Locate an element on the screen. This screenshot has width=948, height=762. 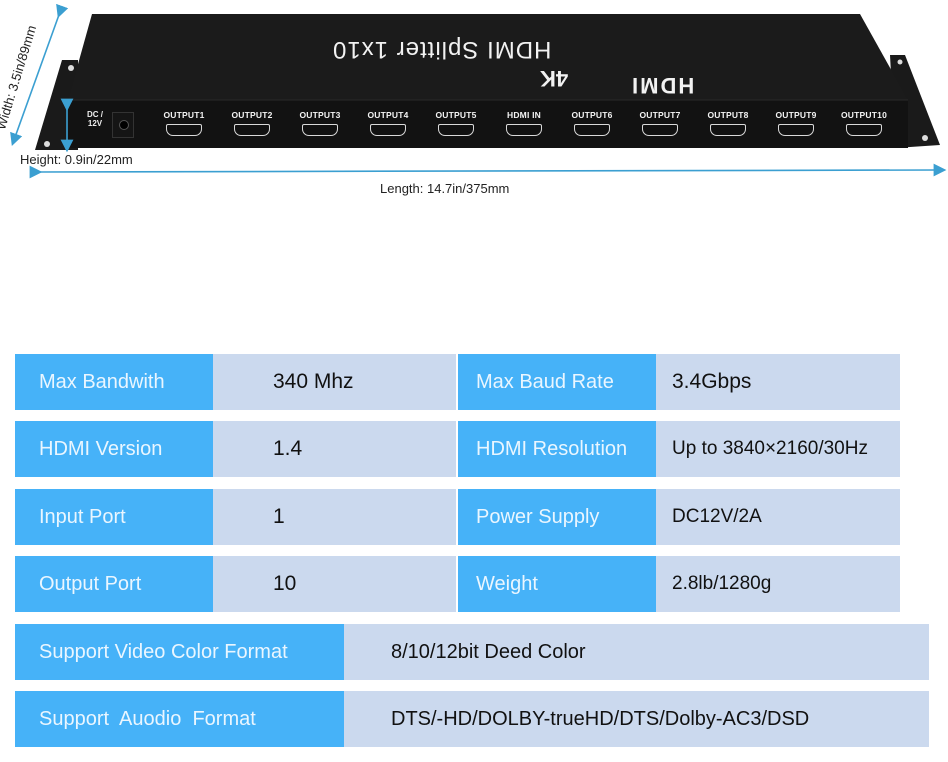
dc-power-jack-icon is located at coordinates (123, 125).